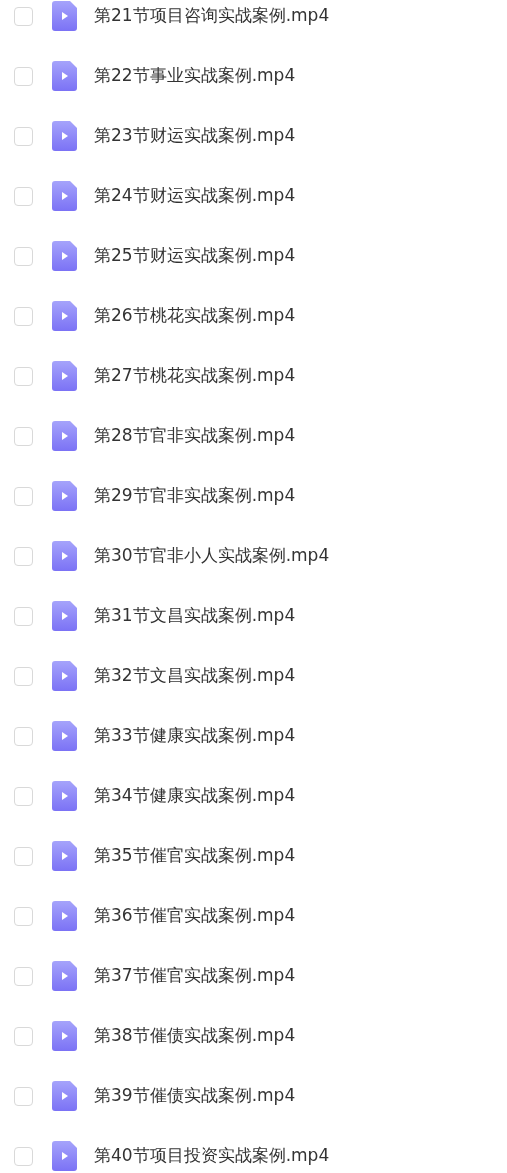 The height and width of the screenshot is (1173, 507). What do you see at coordinates (195, 256) in the screenshot?
I see `file-name: 第25节财运实战案例.mp4` at bounding box center [195, 256].